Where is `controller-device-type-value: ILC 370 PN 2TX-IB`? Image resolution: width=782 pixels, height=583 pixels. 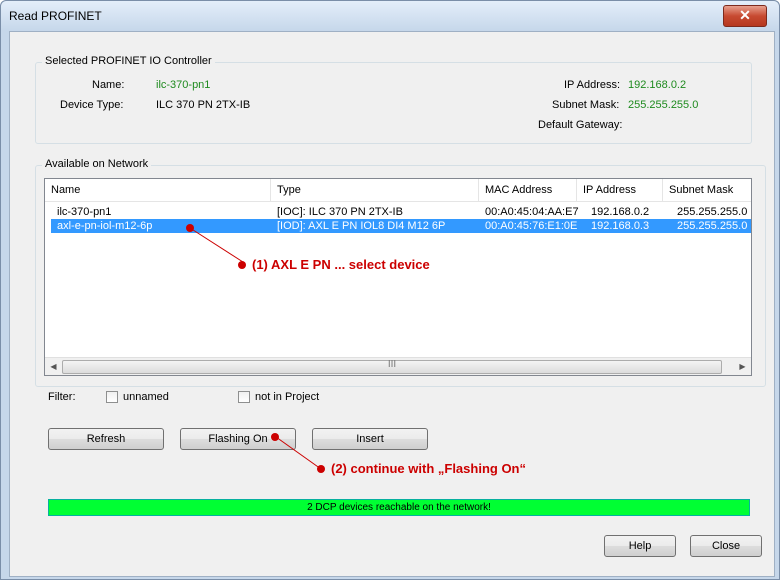
controller-device-type-value: ILC 370 PN 2TX-IB is located at coordinates (203, 105).